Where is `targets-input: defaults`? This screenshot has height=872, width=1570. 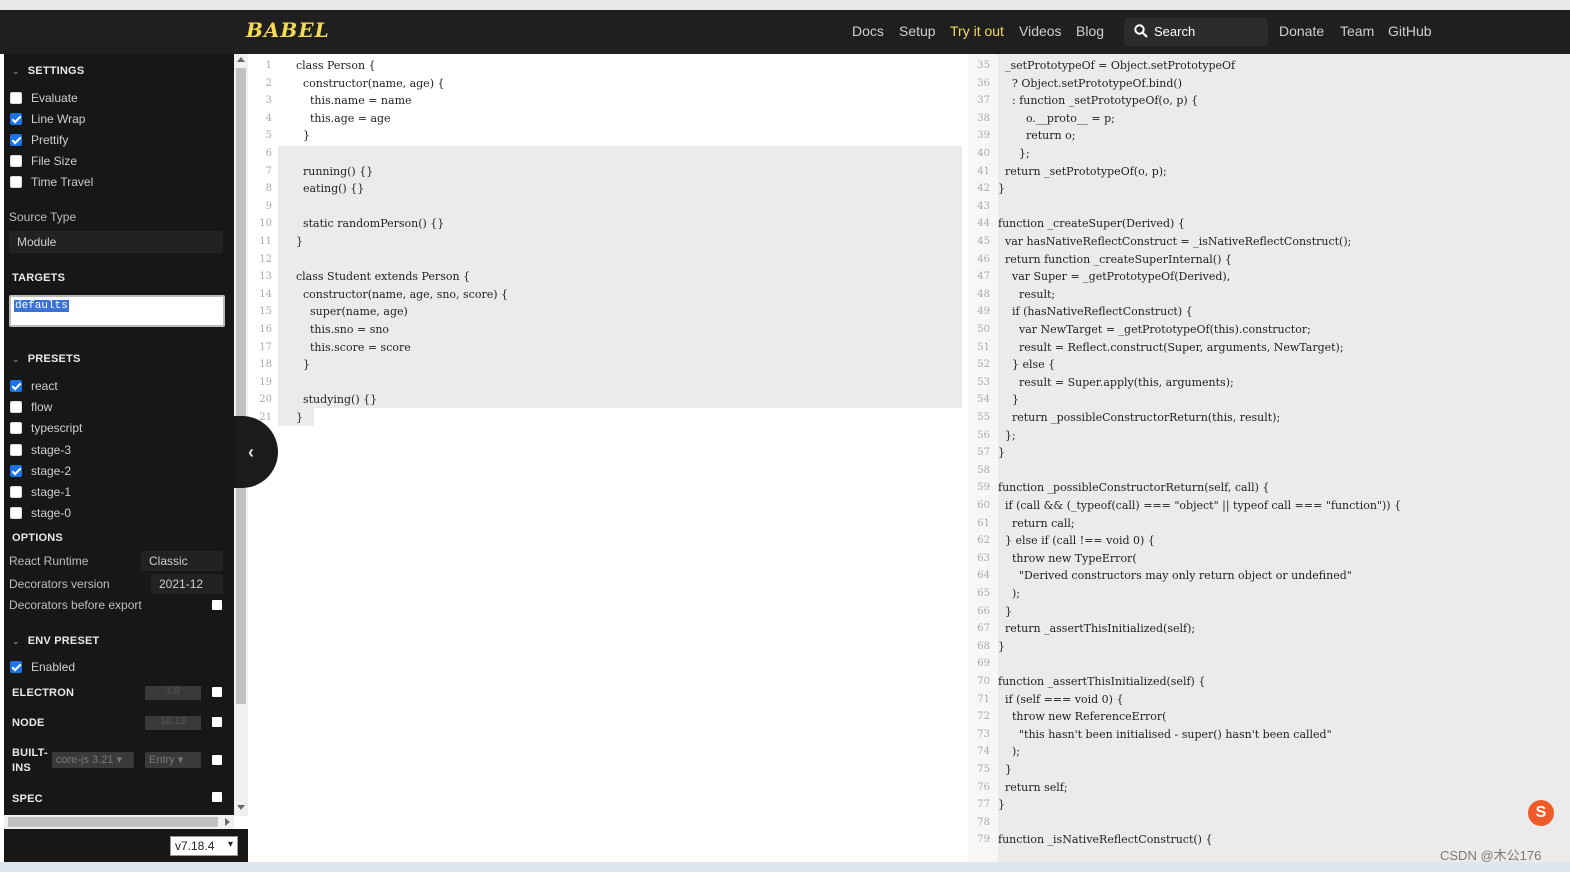 targets-input: defaults is located at coordinates (117, 311).